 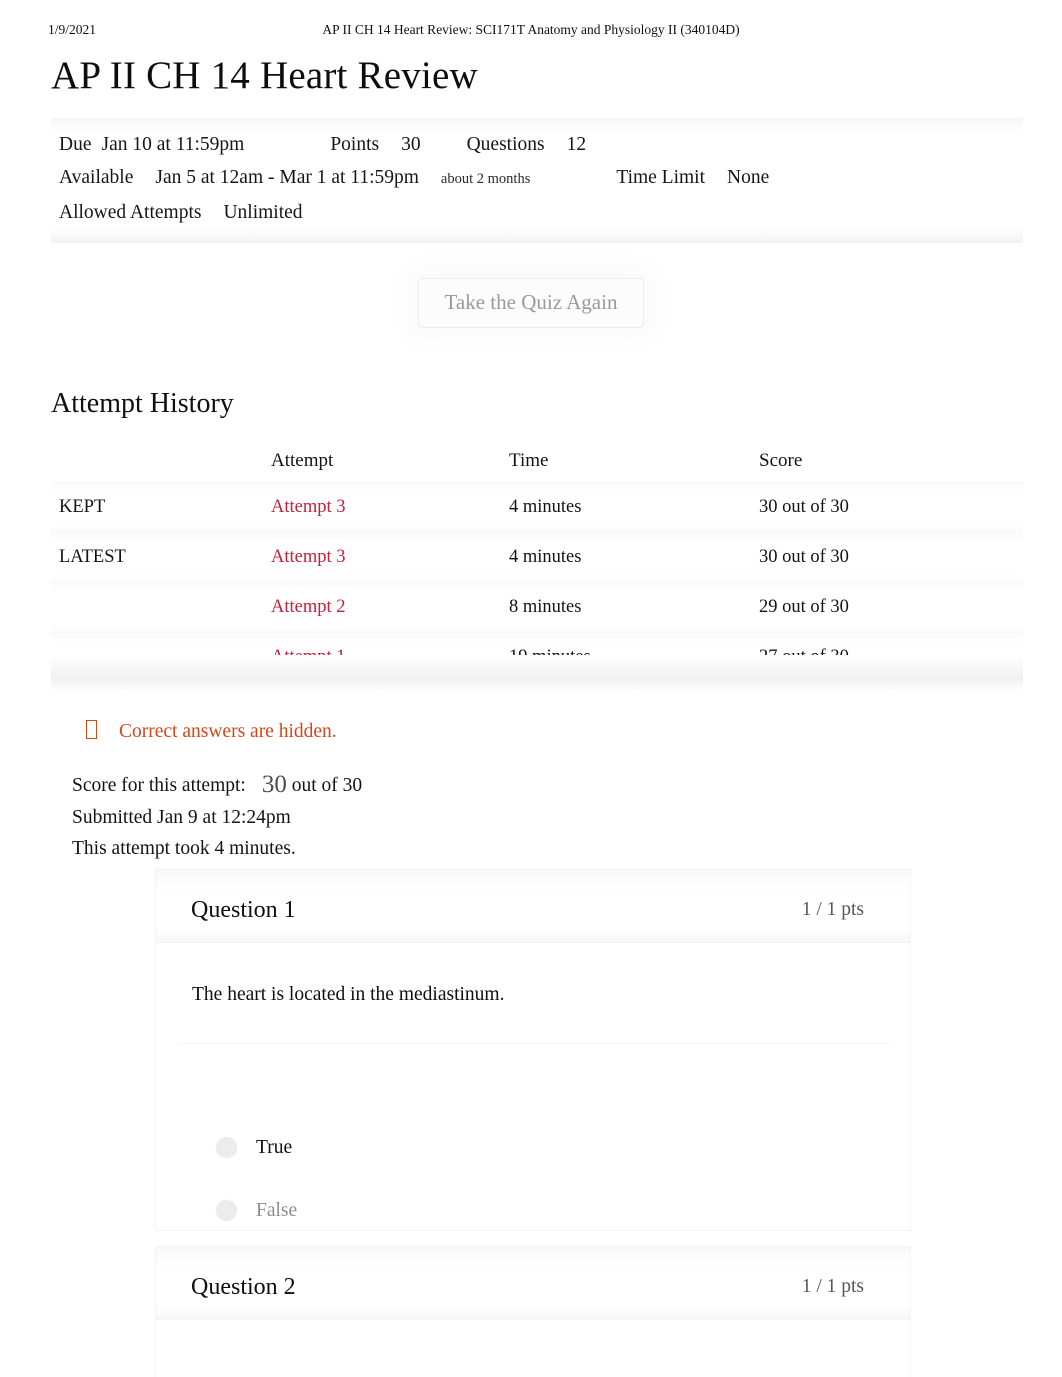 I want to click on table-row: Attempt 2 8 minutes 29 out of 30, so click(x=537, y=607).